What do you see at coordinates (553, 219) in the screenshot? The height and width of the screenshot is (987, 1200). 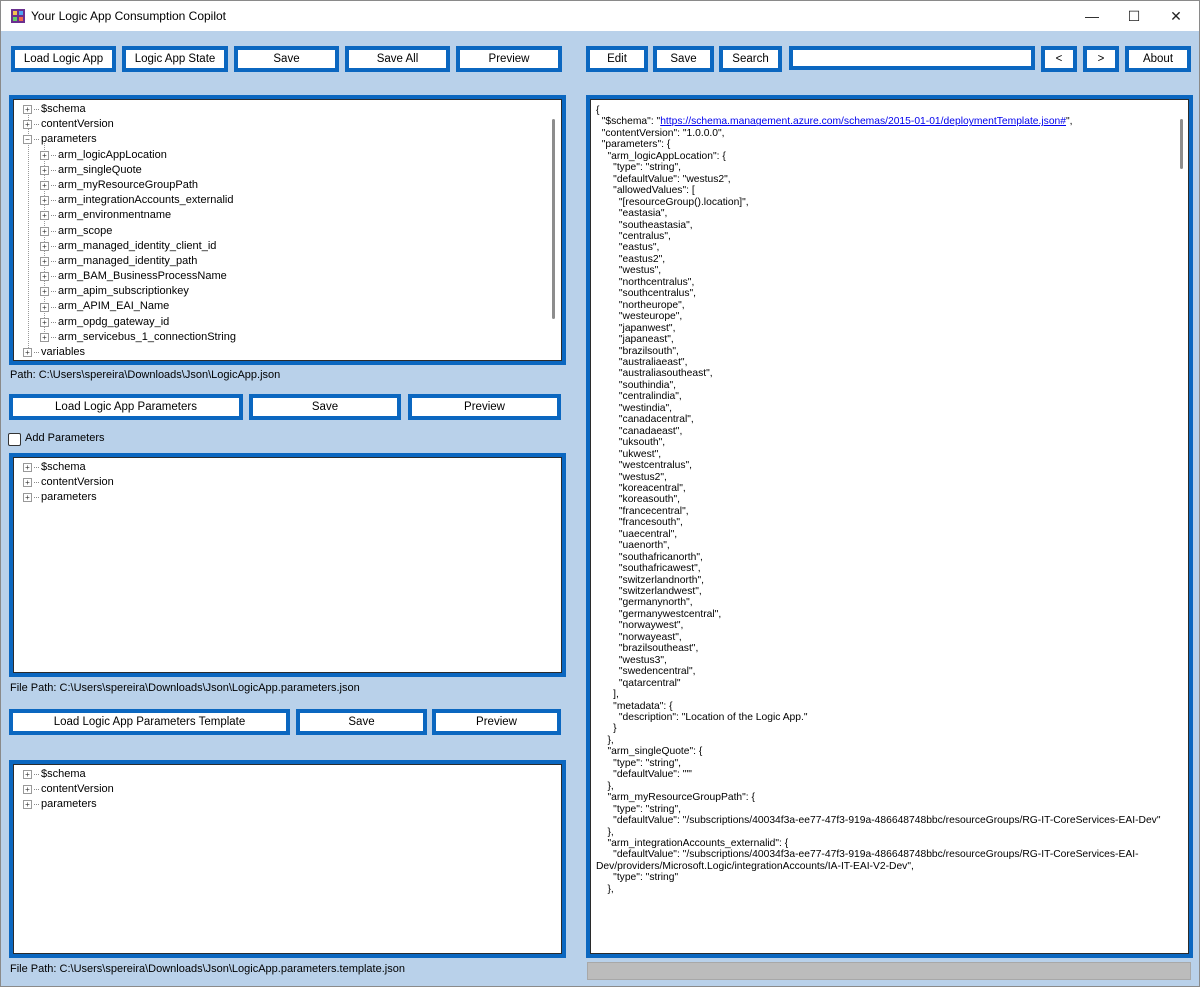 I see `tree-scrollbar` at bounding box center [553, 219].